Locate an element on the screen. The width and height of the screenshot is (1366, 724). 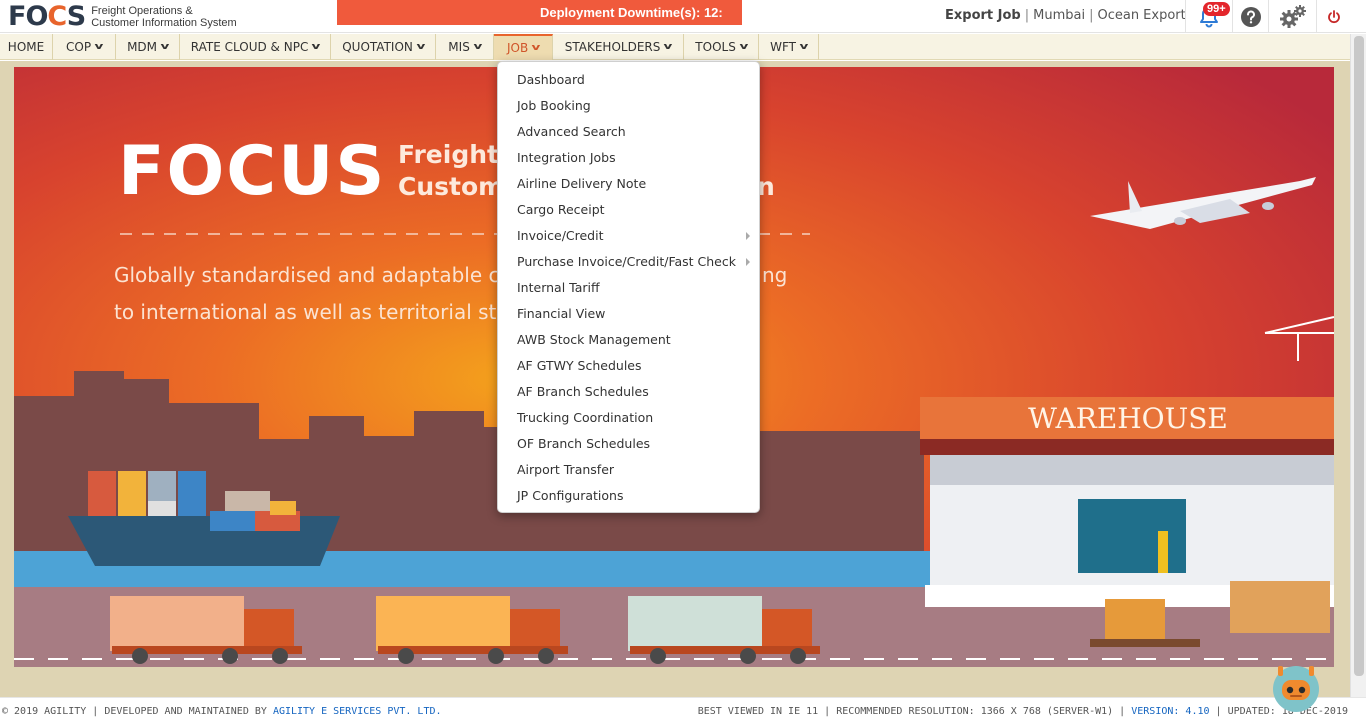
gears-icon is located at coordinates (1292, 16).